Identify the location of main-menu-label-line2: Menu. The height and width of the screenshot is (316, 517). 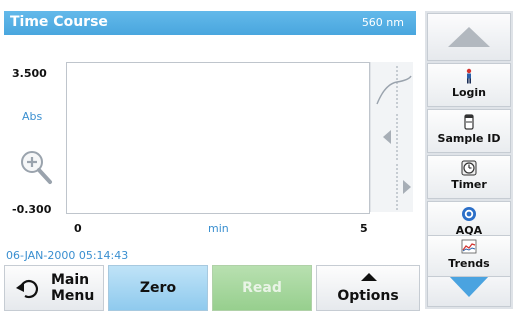
(73, 296).